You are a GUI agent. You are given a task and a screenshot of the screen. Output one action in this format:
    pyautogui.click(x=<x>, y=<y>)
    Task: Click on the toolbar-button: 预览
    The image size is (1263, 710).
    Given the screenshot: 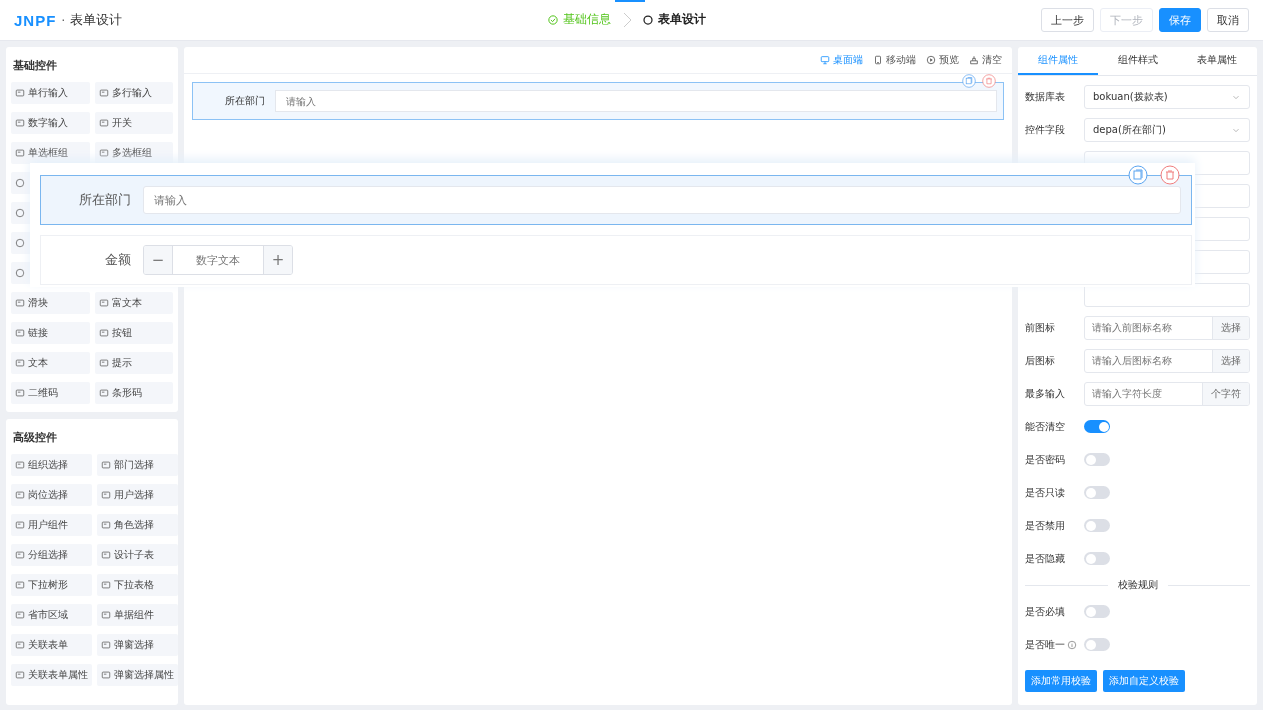 What is the action you would take?
    pyautogui.click(x=942, y=60)
    